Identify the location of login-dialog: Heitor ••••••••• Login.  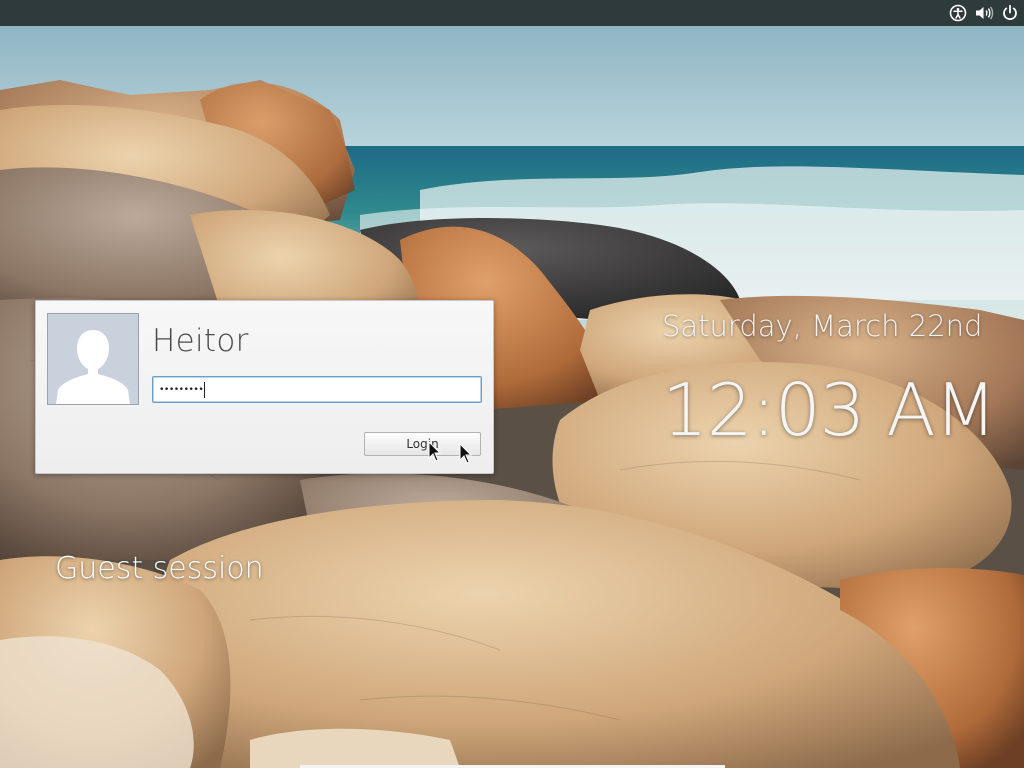
(264, 387).